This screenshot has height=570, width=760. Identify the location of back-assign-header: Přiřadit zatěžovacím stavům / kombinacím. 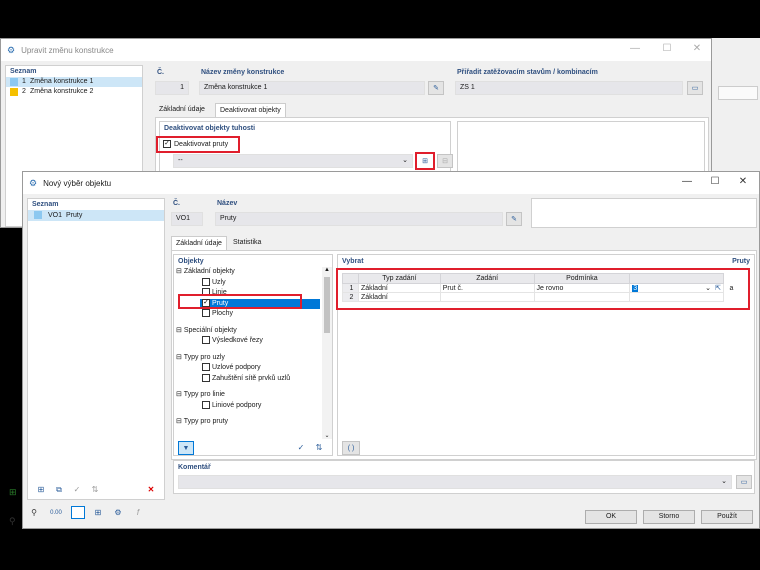
(527, 72).